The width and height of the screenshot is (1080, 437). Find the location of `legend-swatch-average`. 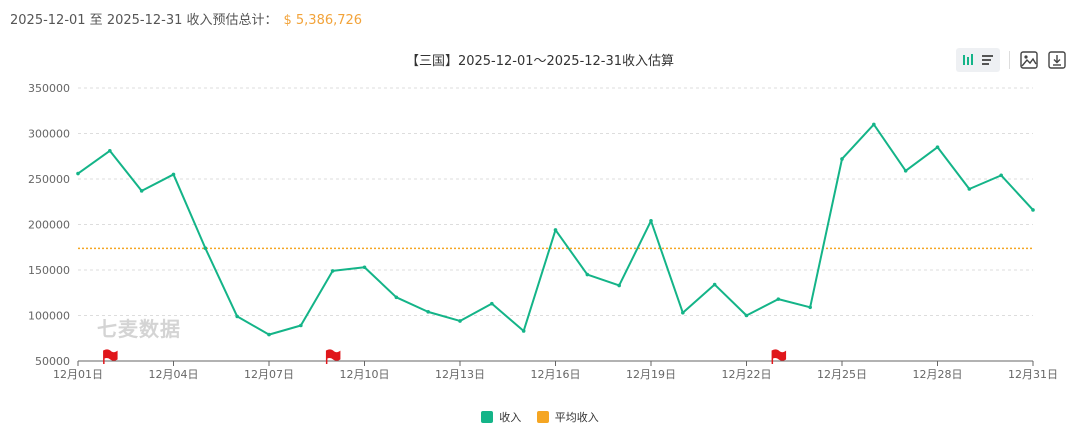

legend-swatch-average is located at coordinates (542, 417).